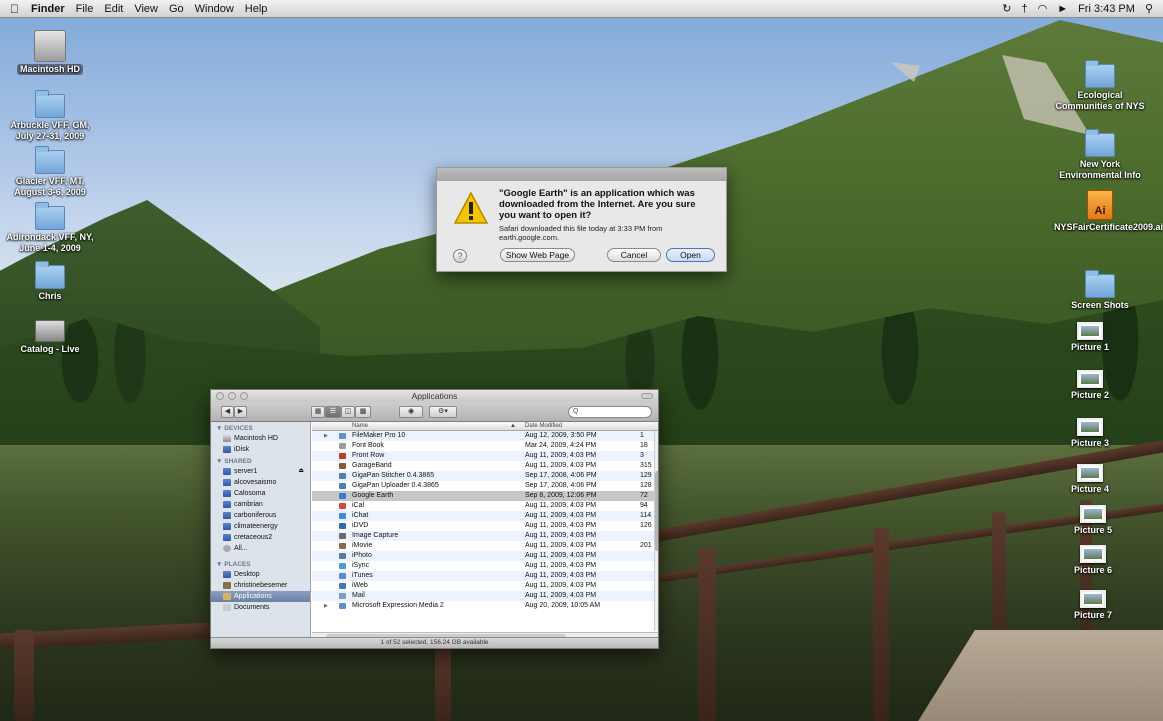 The width and height of the screenshot is (1163, 721). I want to click on scrollbar-thumb, so click(656, 511).